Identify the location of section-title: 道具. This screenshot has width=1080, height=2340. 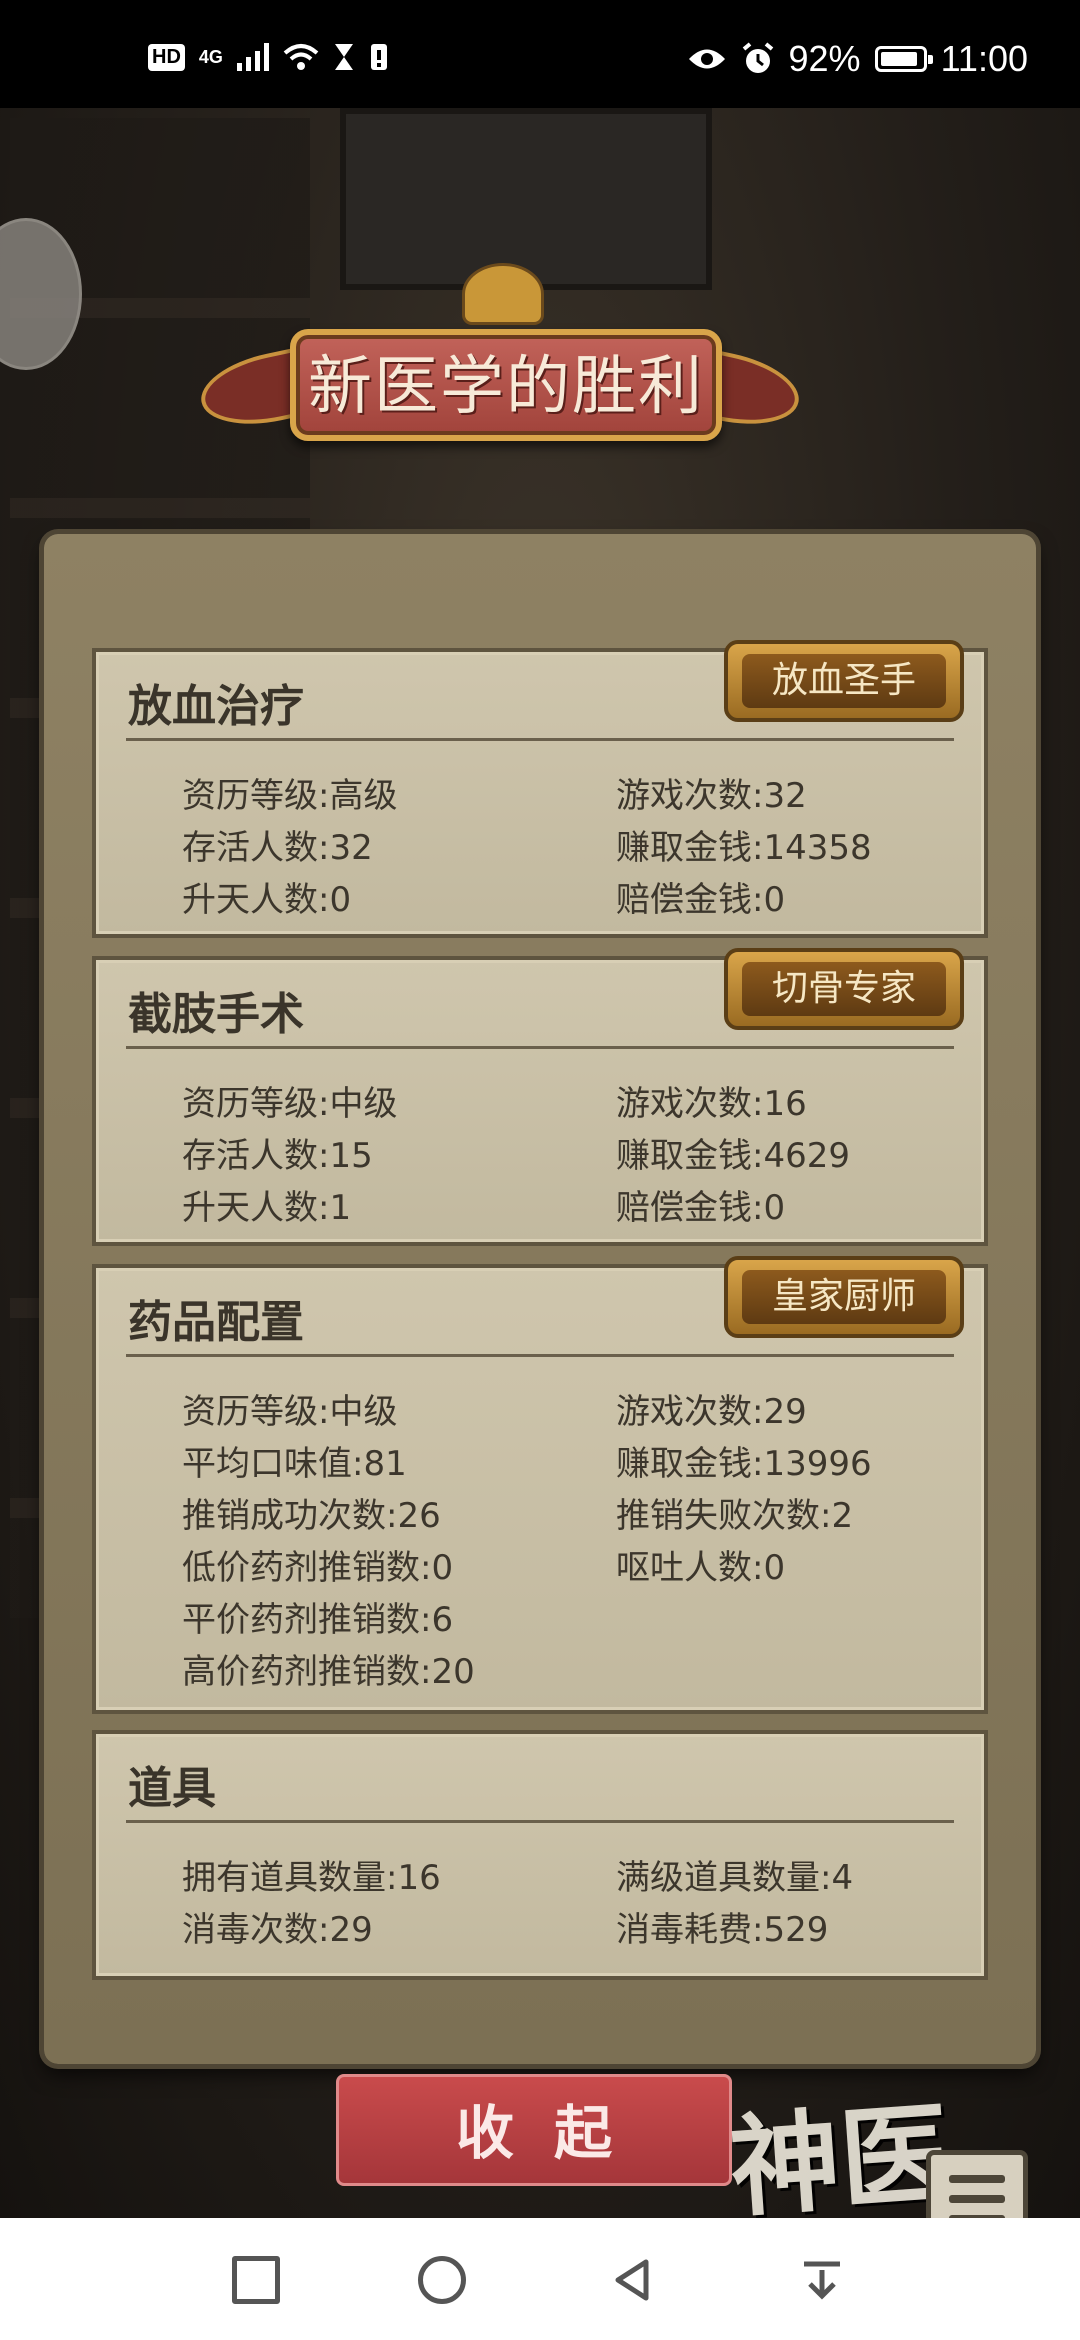
(172, 1788).